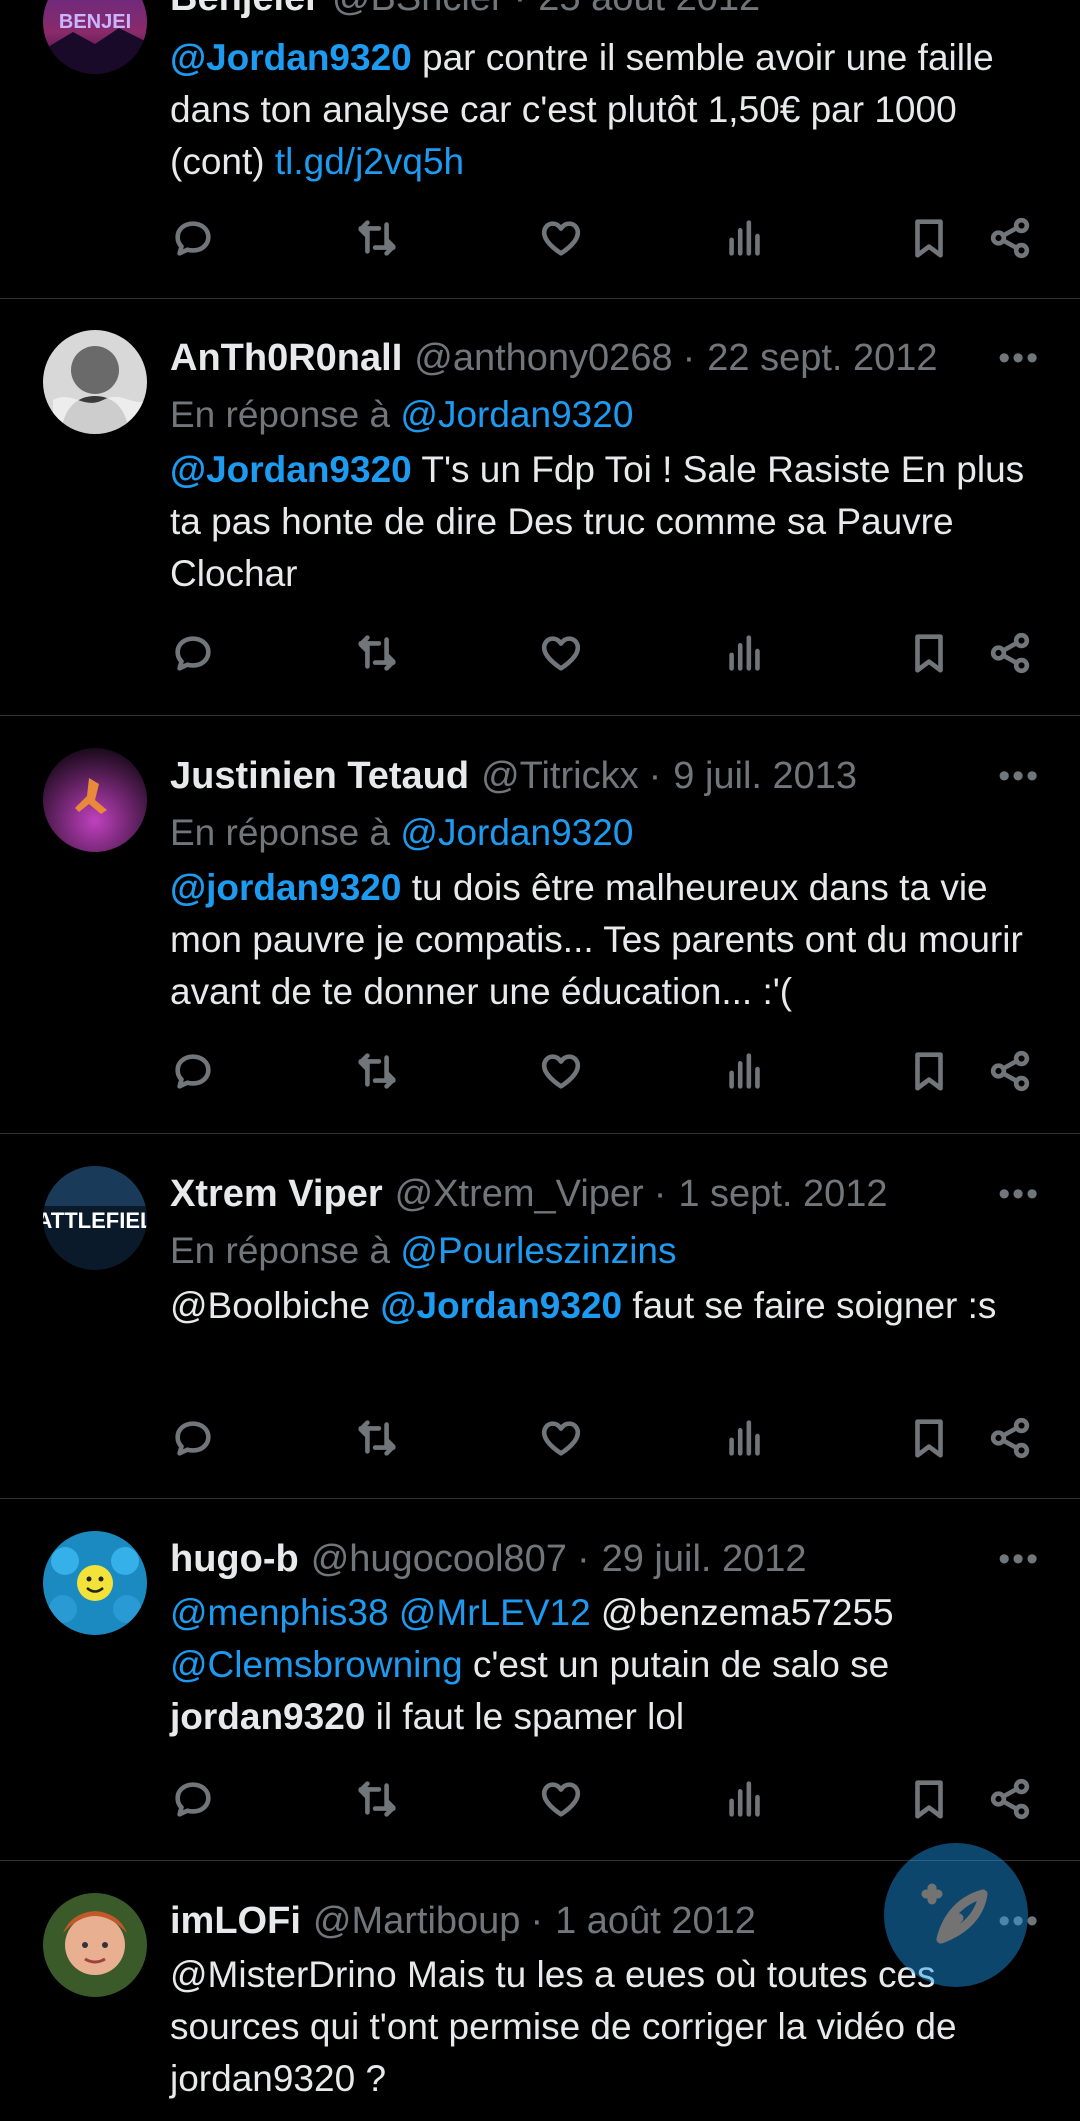  I want to click on compose-icon, so click(954, 1913).